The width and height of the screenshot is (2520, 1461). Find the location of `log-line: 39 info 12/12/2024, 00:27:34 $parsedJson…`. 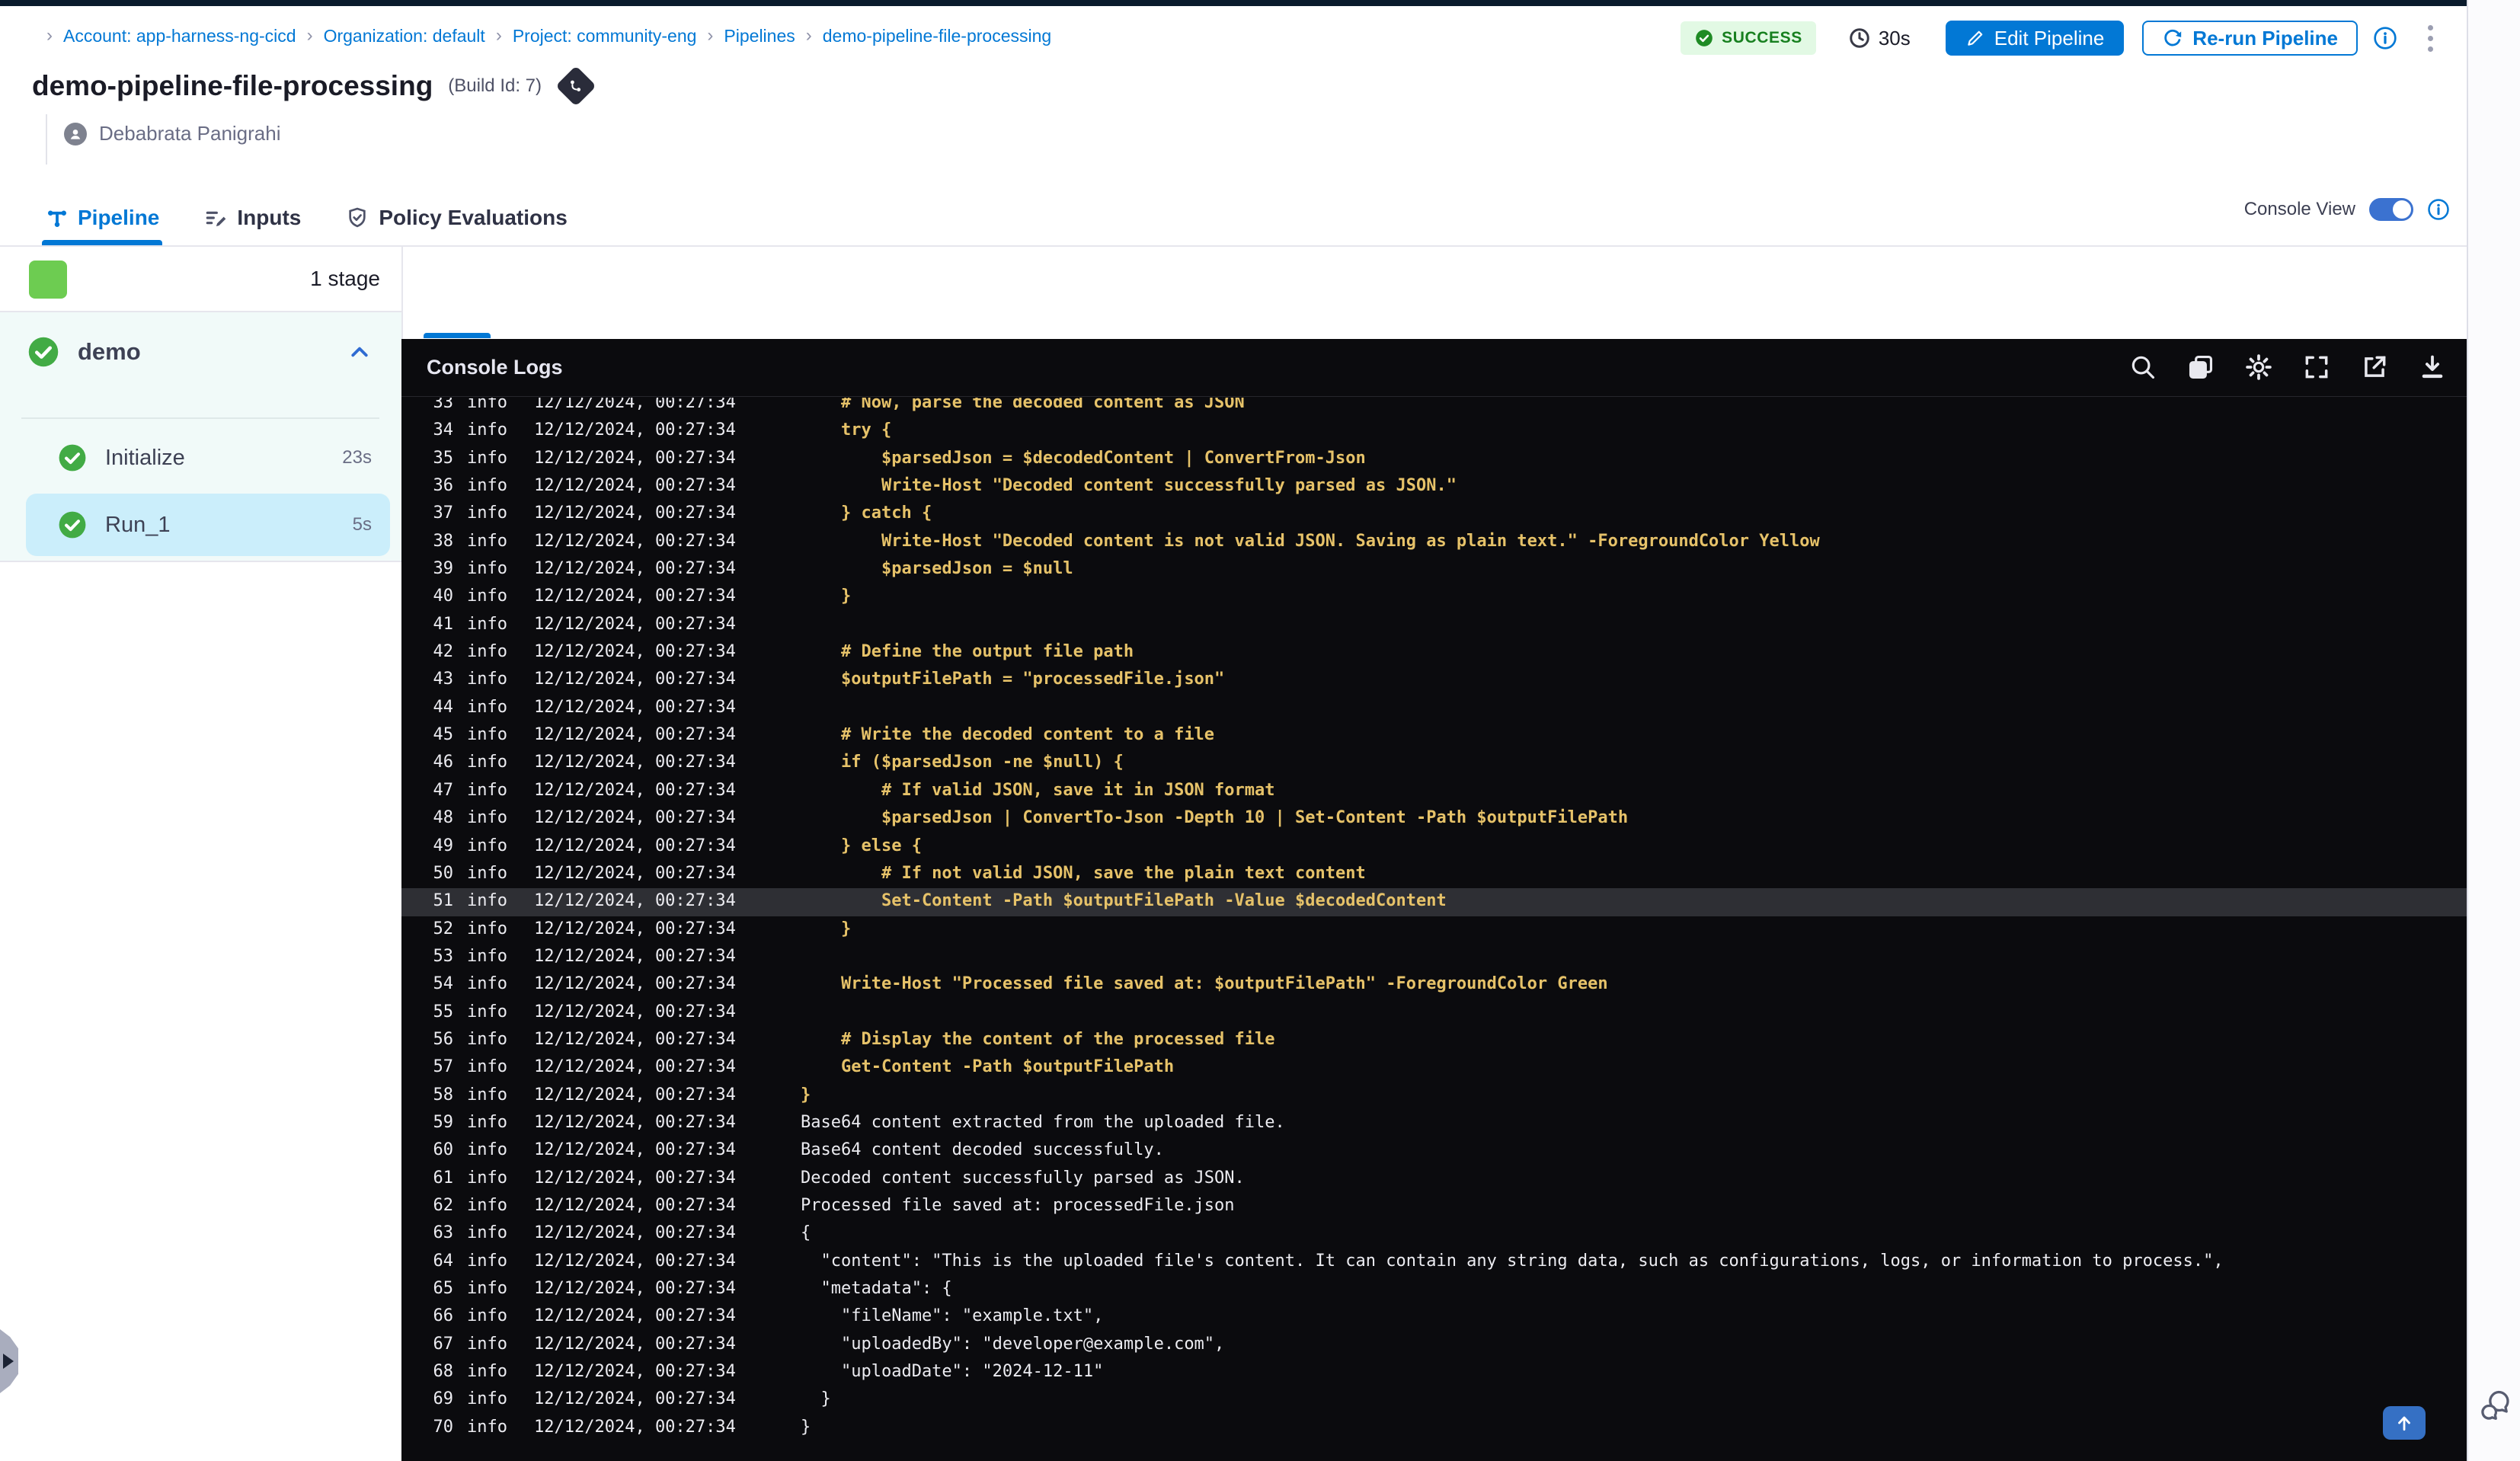

log-line: 39 info 12/12/2024, 00:27:34 $parsedJson… is located at coordinates (1434, 569).